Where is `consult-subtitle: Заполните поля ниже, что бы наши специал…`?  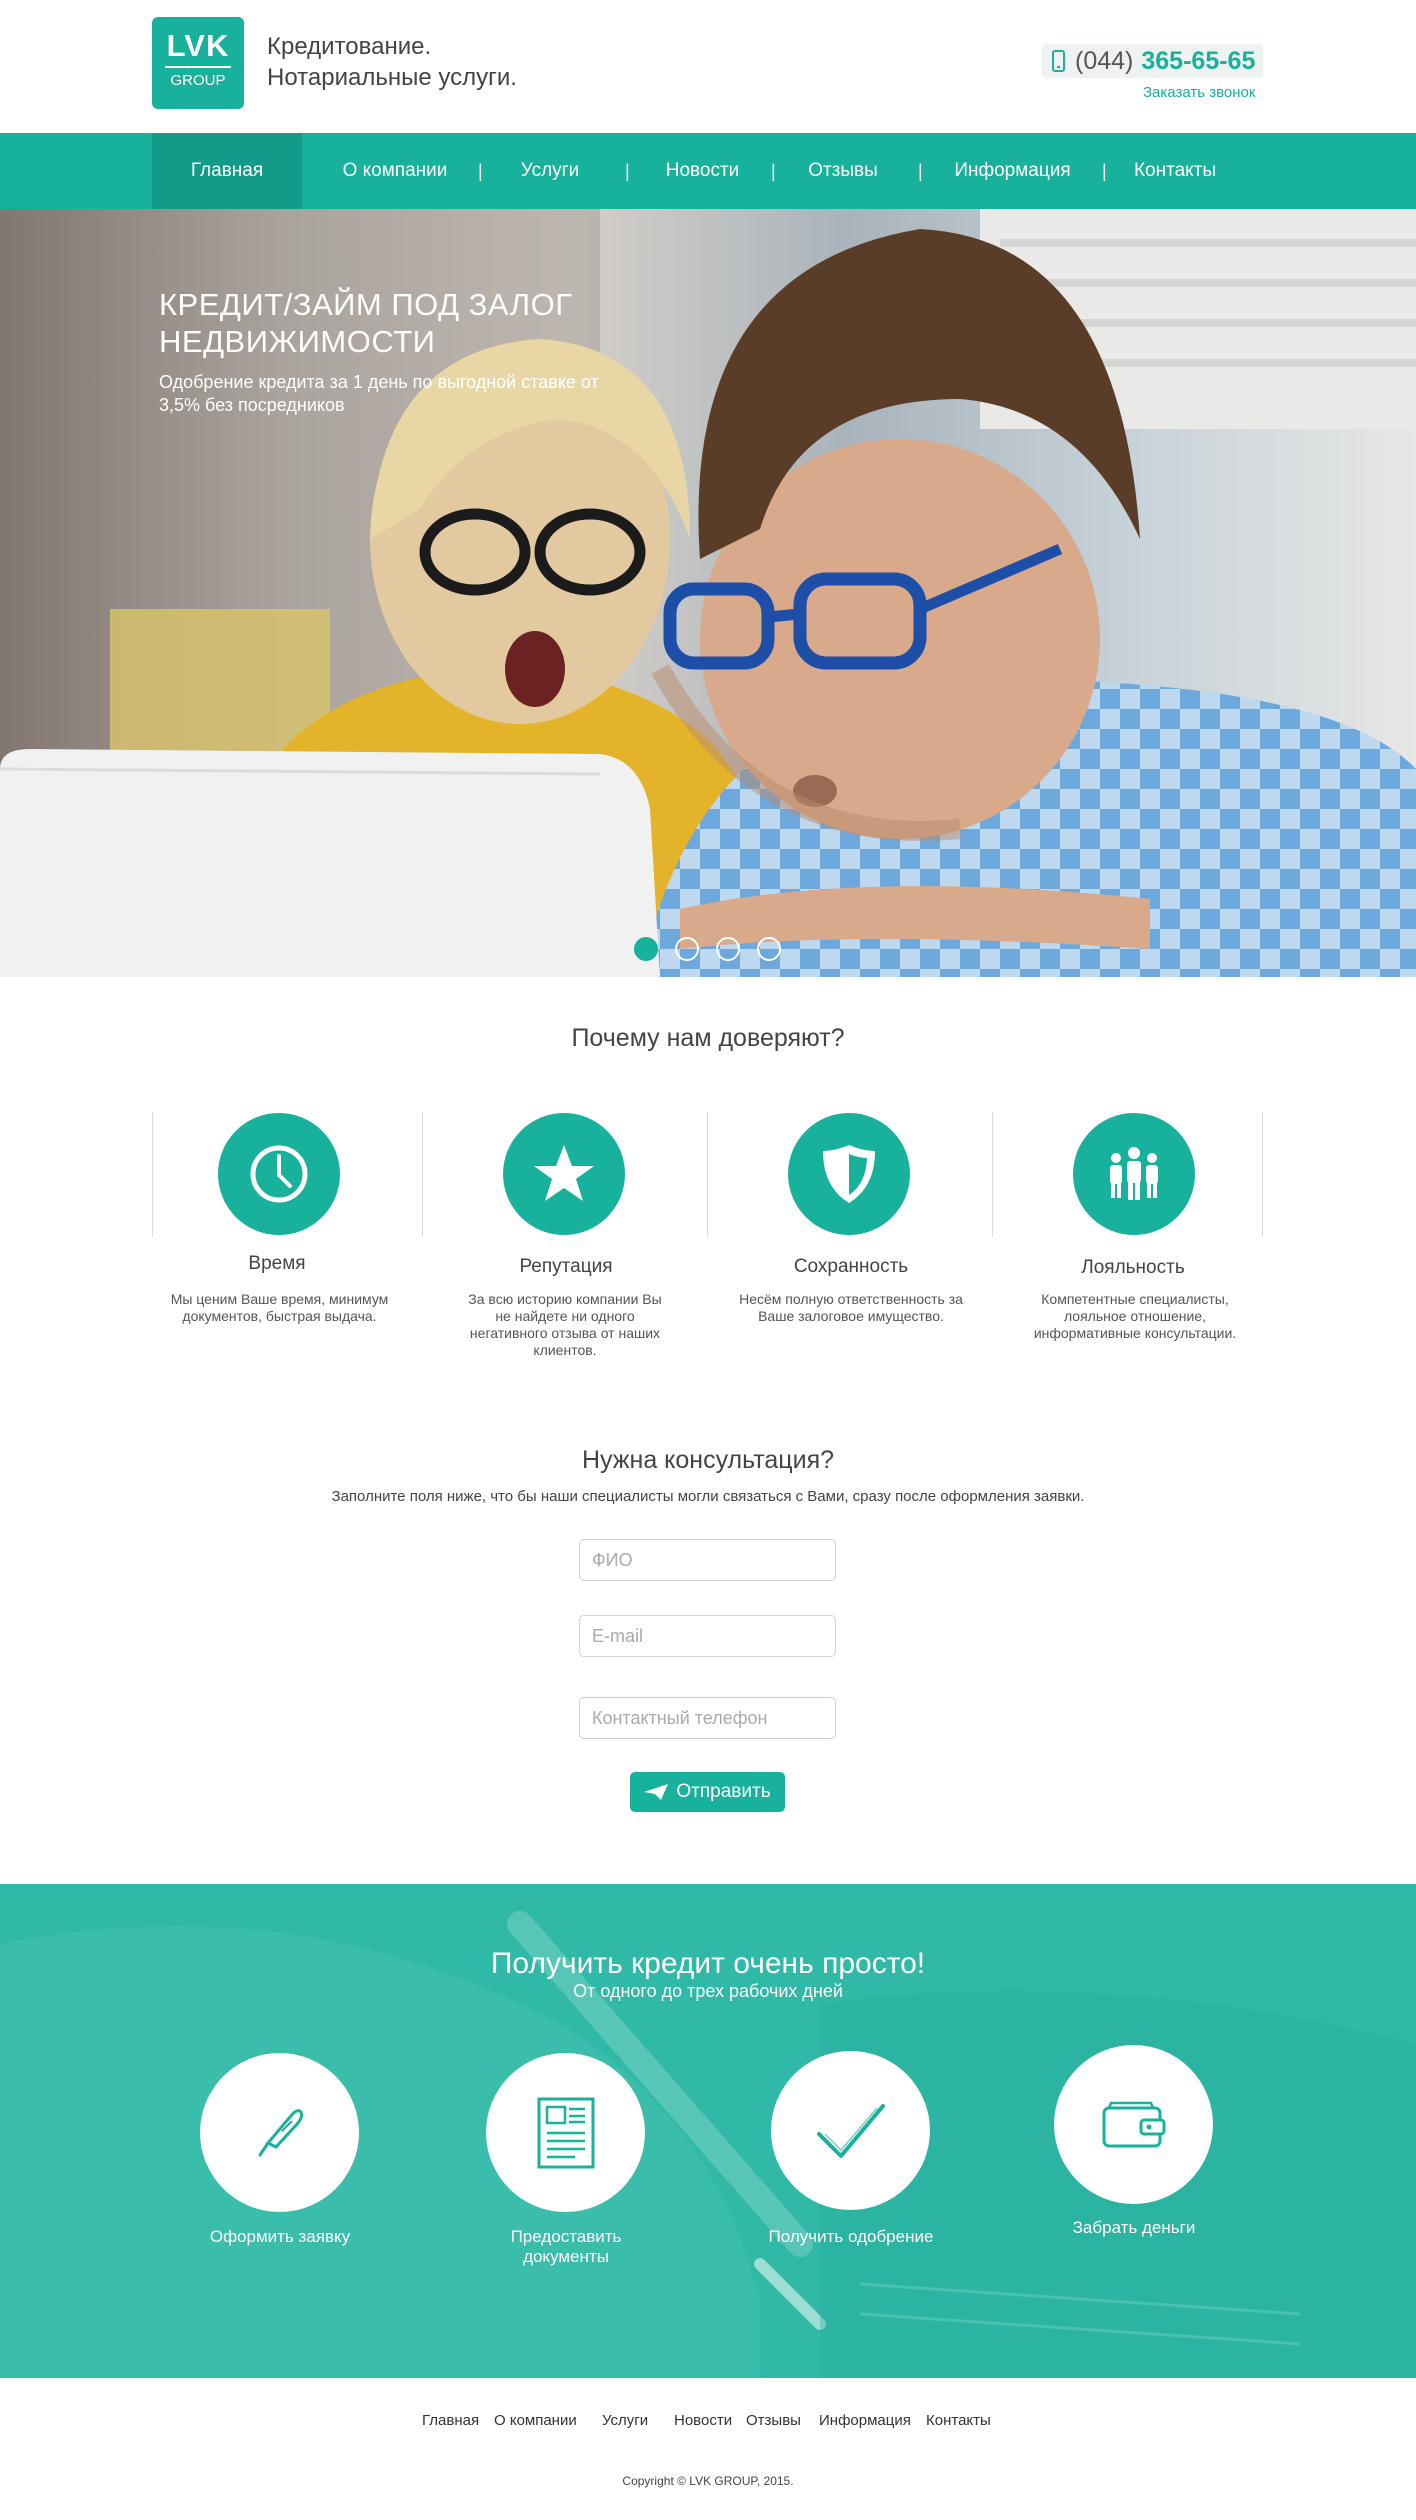 consult-subtitle: Заполните поля ниже, что бы наши специал… is located at coordinates (708, 1496).